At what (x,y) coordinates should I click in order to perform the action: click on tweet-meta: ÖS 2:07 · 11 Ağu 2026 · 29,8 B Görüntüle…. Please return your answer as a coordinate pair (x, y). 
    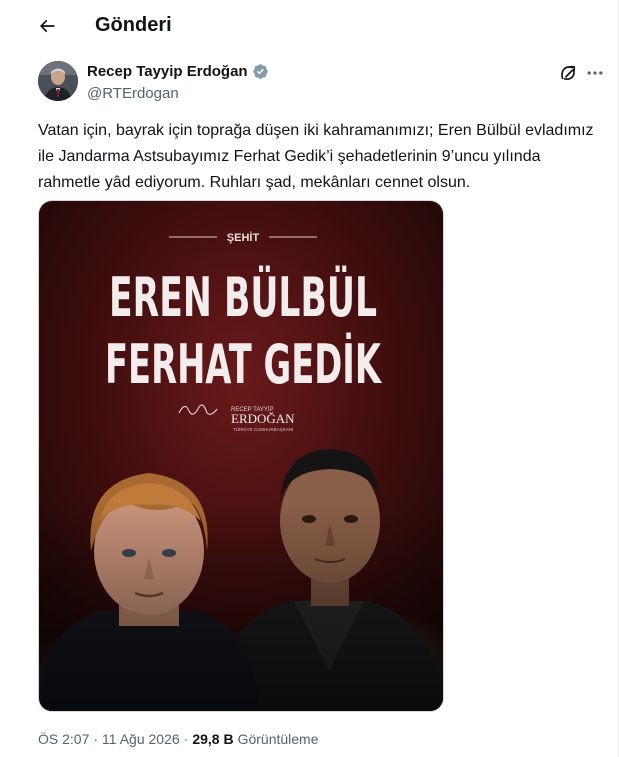
    Looking at the image, I should click on (178, 739).